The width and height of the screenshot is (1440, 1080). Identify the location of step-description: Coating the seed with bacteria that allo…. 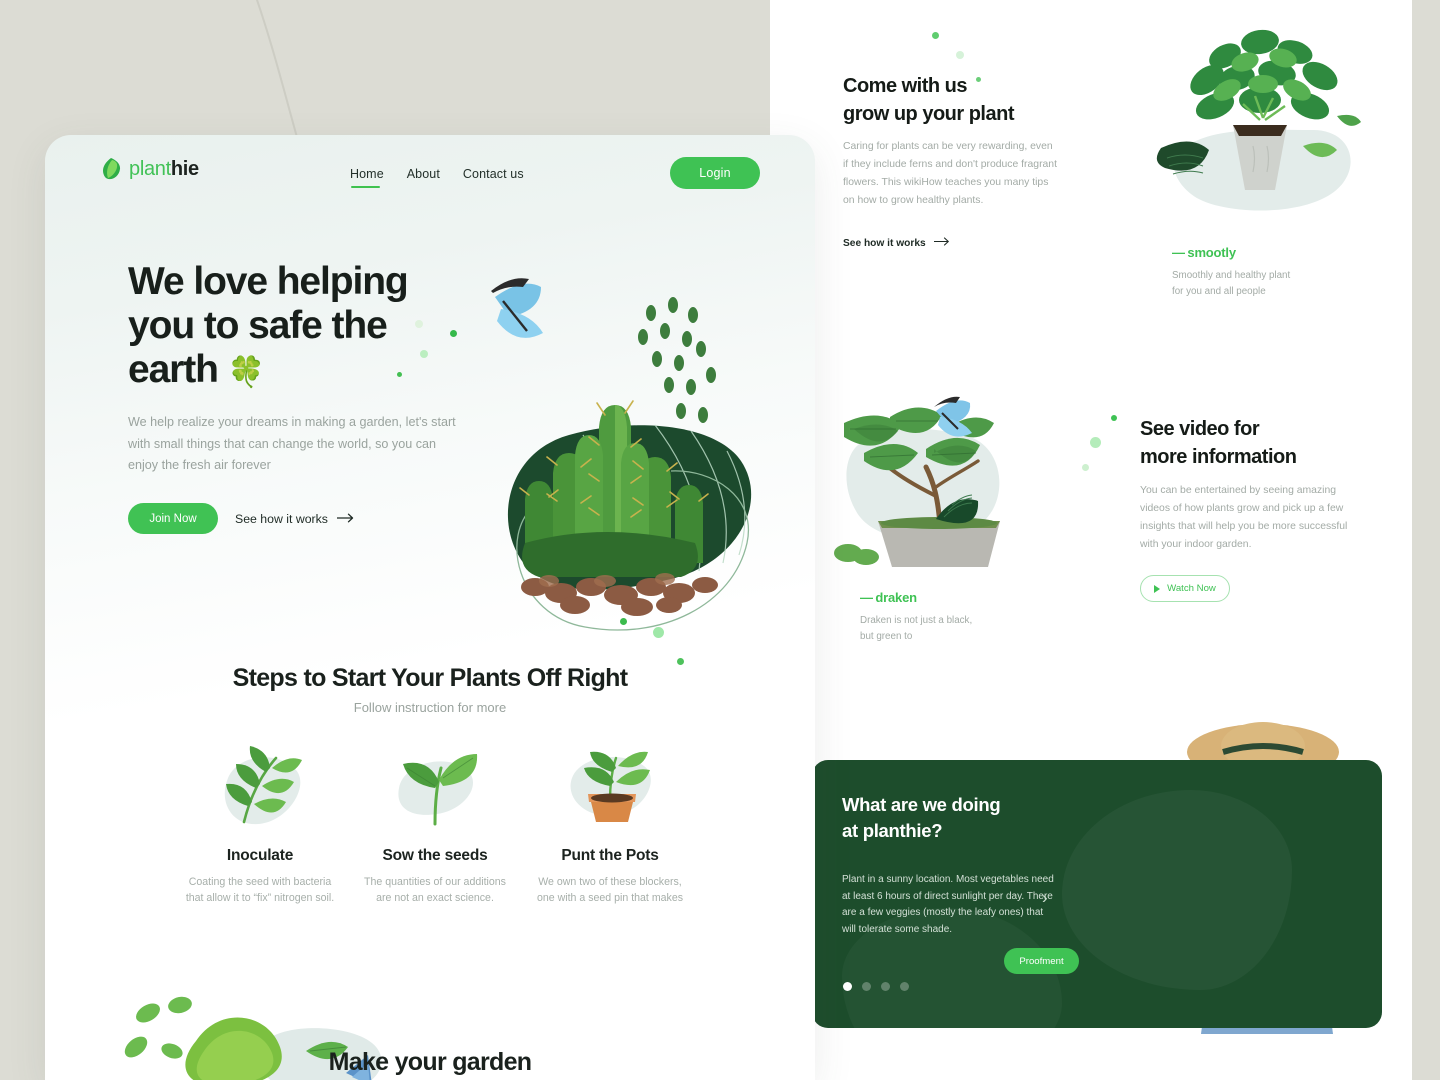
(260, 890).